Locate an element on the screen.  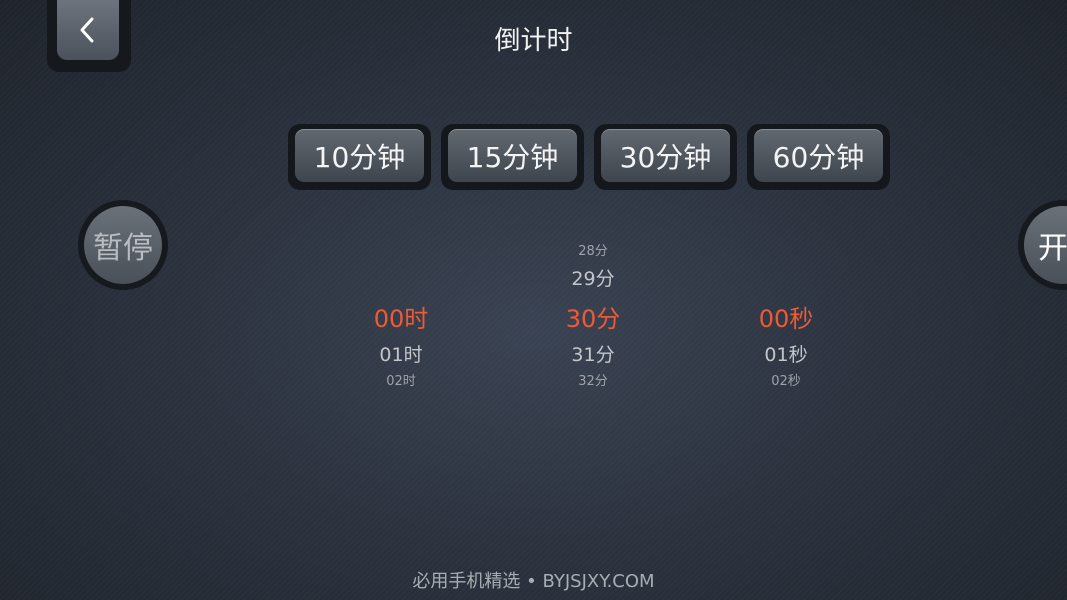
seconds-selected-value: 00秒 is located at coordinates (786, 319).